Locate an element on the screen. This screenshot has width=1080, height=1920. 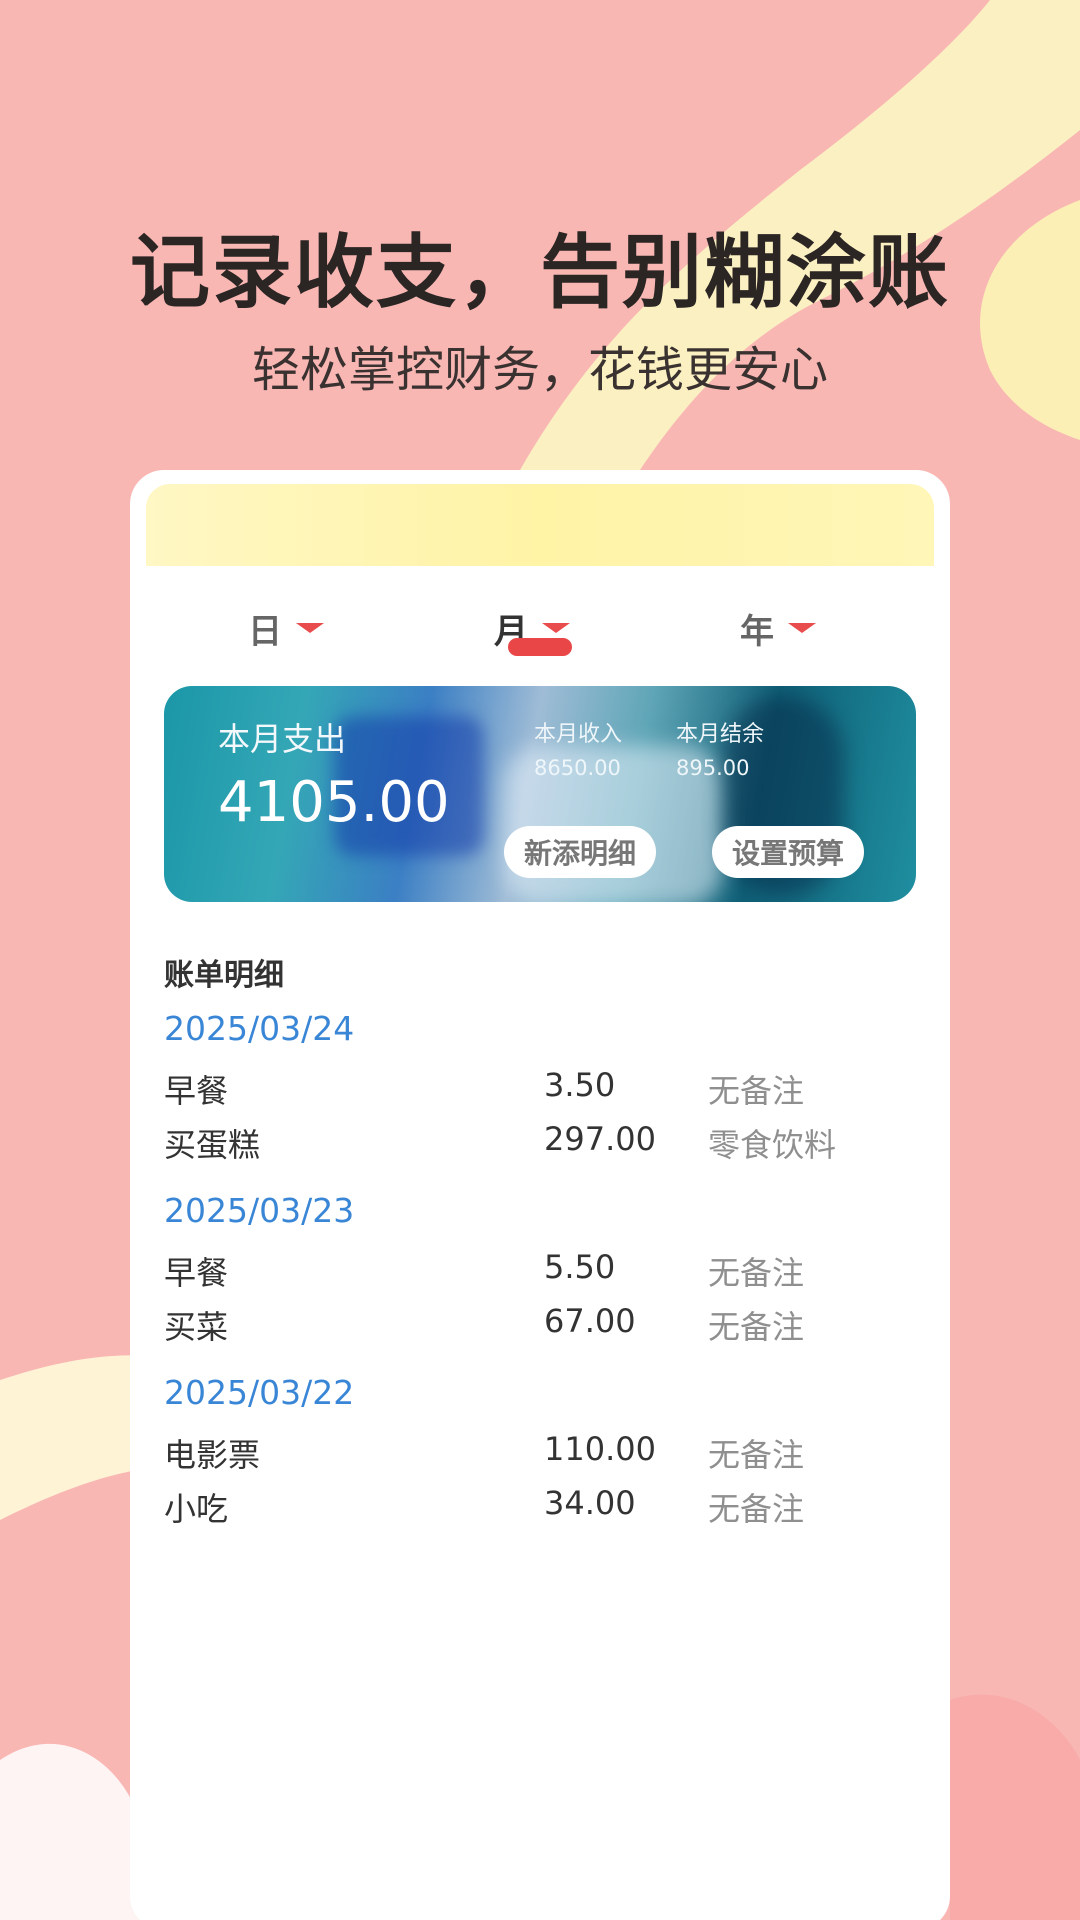
bill-amount: 3.50 is located at coordinates (580, 1085).